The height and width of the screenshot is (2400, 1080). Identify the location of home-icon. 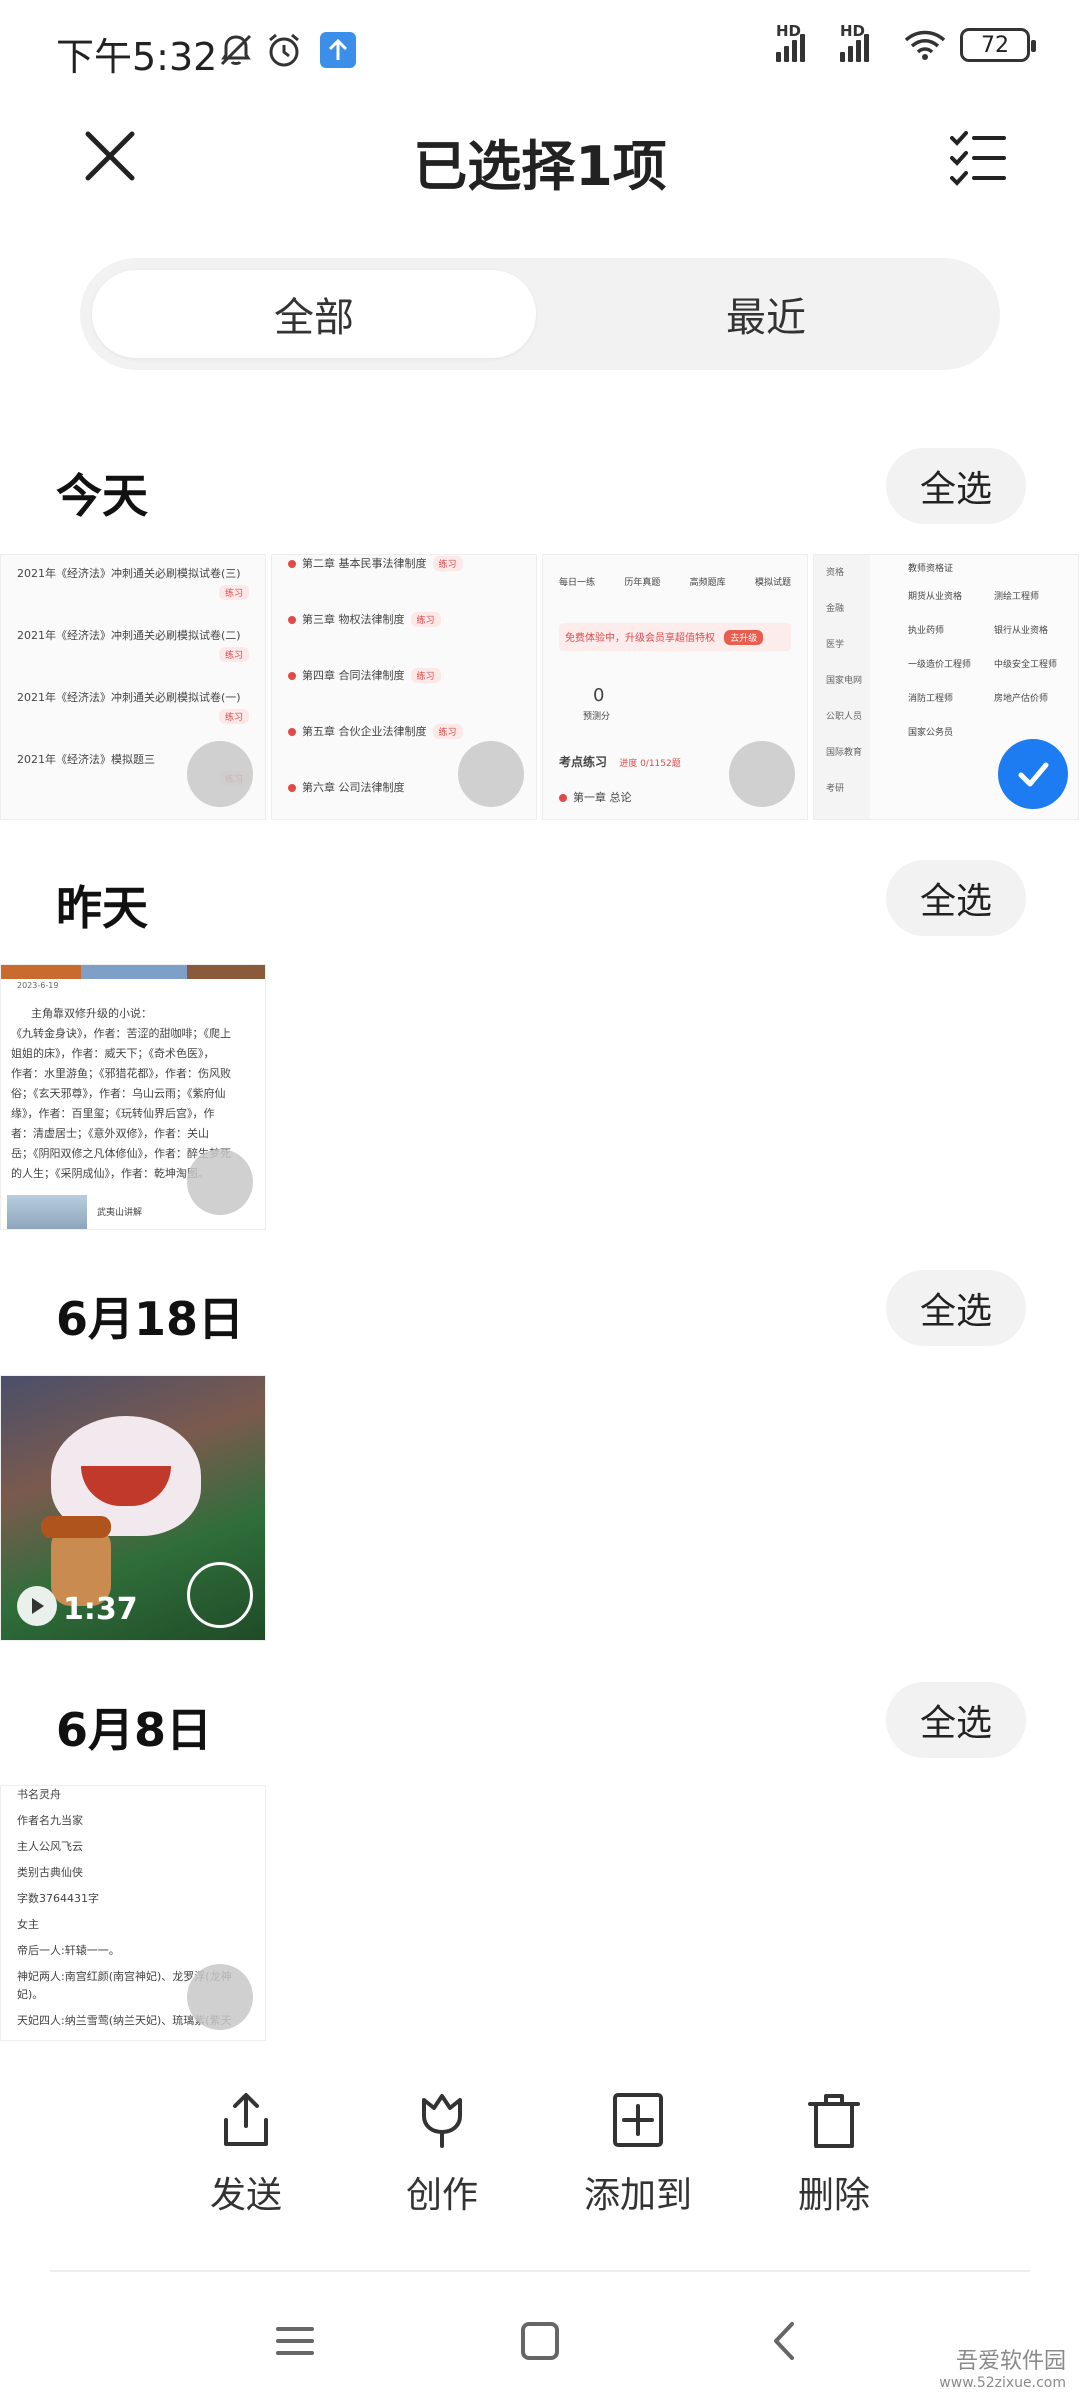
(540, 2341).